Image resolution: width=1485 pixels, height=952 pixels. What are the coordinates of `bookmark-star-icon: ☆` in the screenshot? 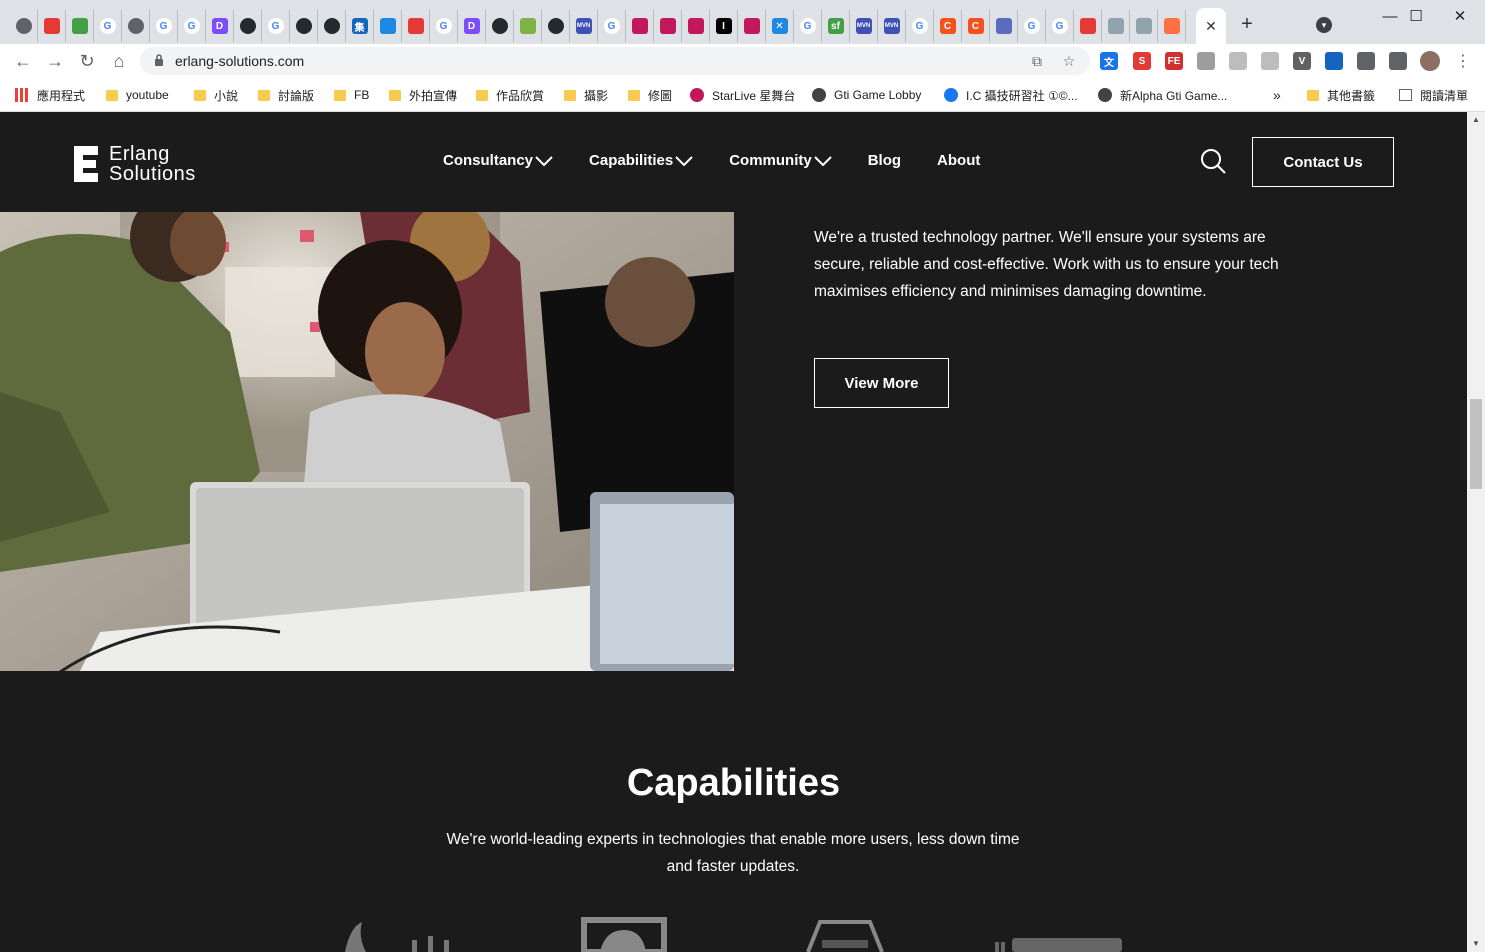 It's located at (1069, 61).